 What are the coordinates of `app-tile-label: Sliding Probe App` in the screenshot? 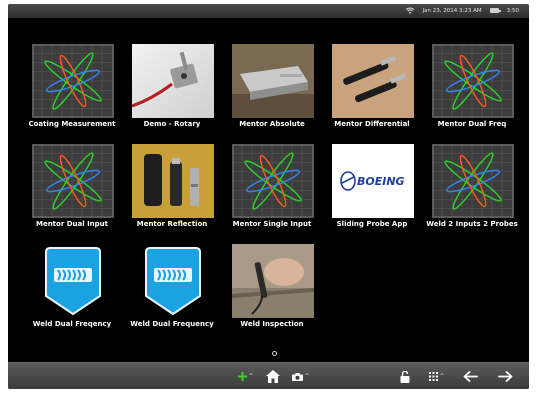 It's located at (372, 224).